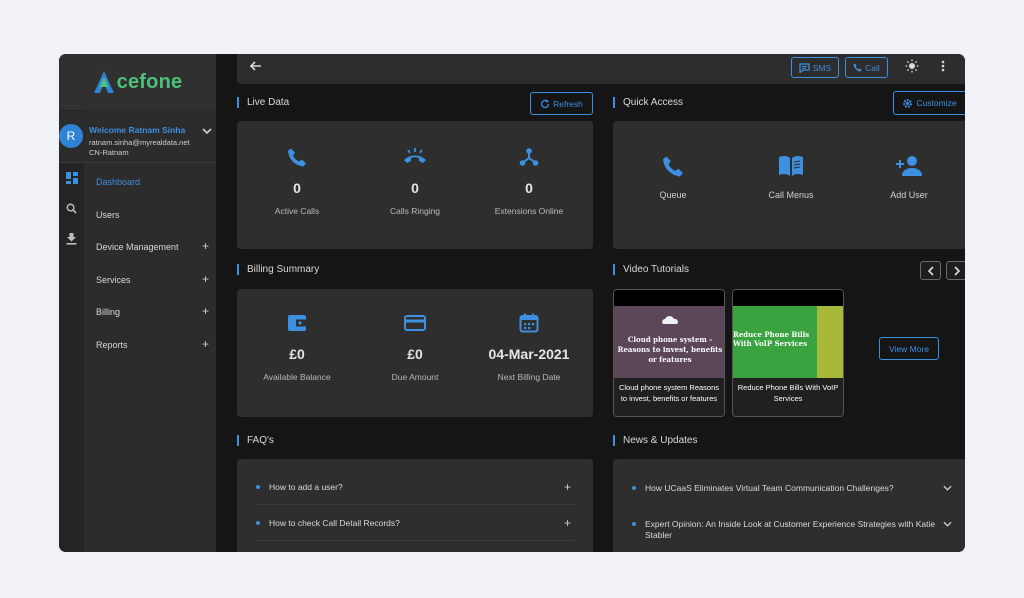 The image size is (1024, 598). What do you see at coordinates (651, 269) in the screenshot?
I see `video-tutorials-title: Video Tutorials` at bounding box center [651, 269].